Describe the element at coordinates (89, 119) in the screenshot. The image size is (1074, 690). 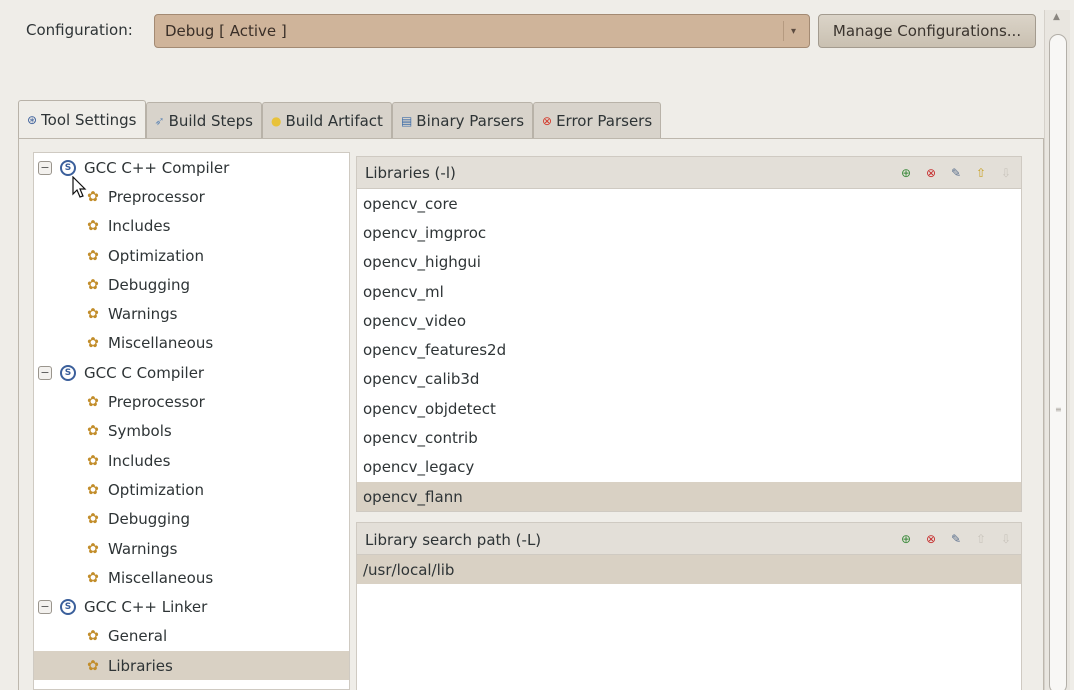
I see `tab-label: Tool Settings` at that location.